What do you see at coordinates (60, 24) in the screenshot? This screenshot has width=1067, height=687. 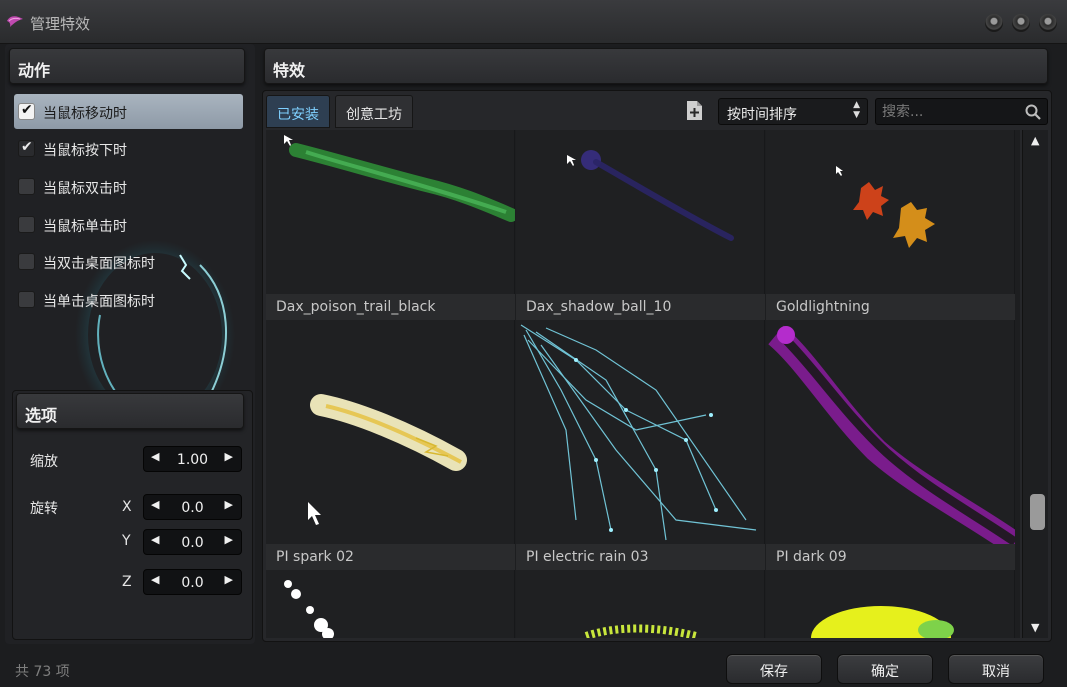 I see `window-title: 管理特效` at bounding box center [60, 24].